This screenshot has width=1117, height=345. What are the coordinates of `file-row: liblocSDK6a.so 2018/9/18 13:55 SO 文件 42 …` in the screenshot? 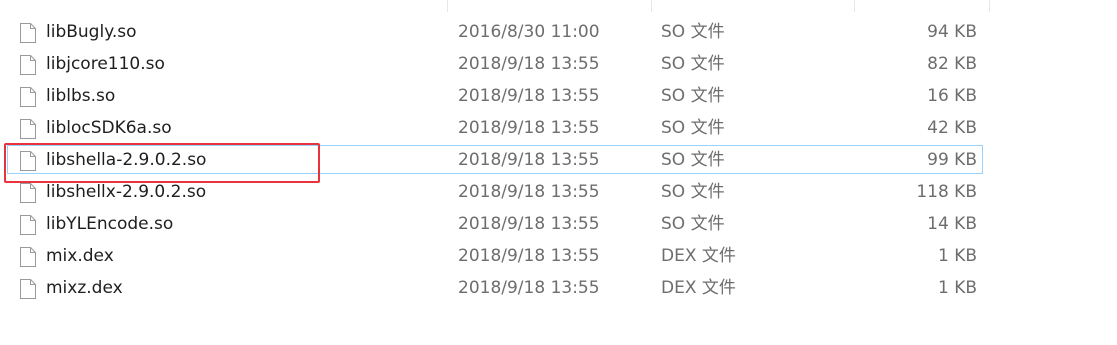 It's located at (558, 128).